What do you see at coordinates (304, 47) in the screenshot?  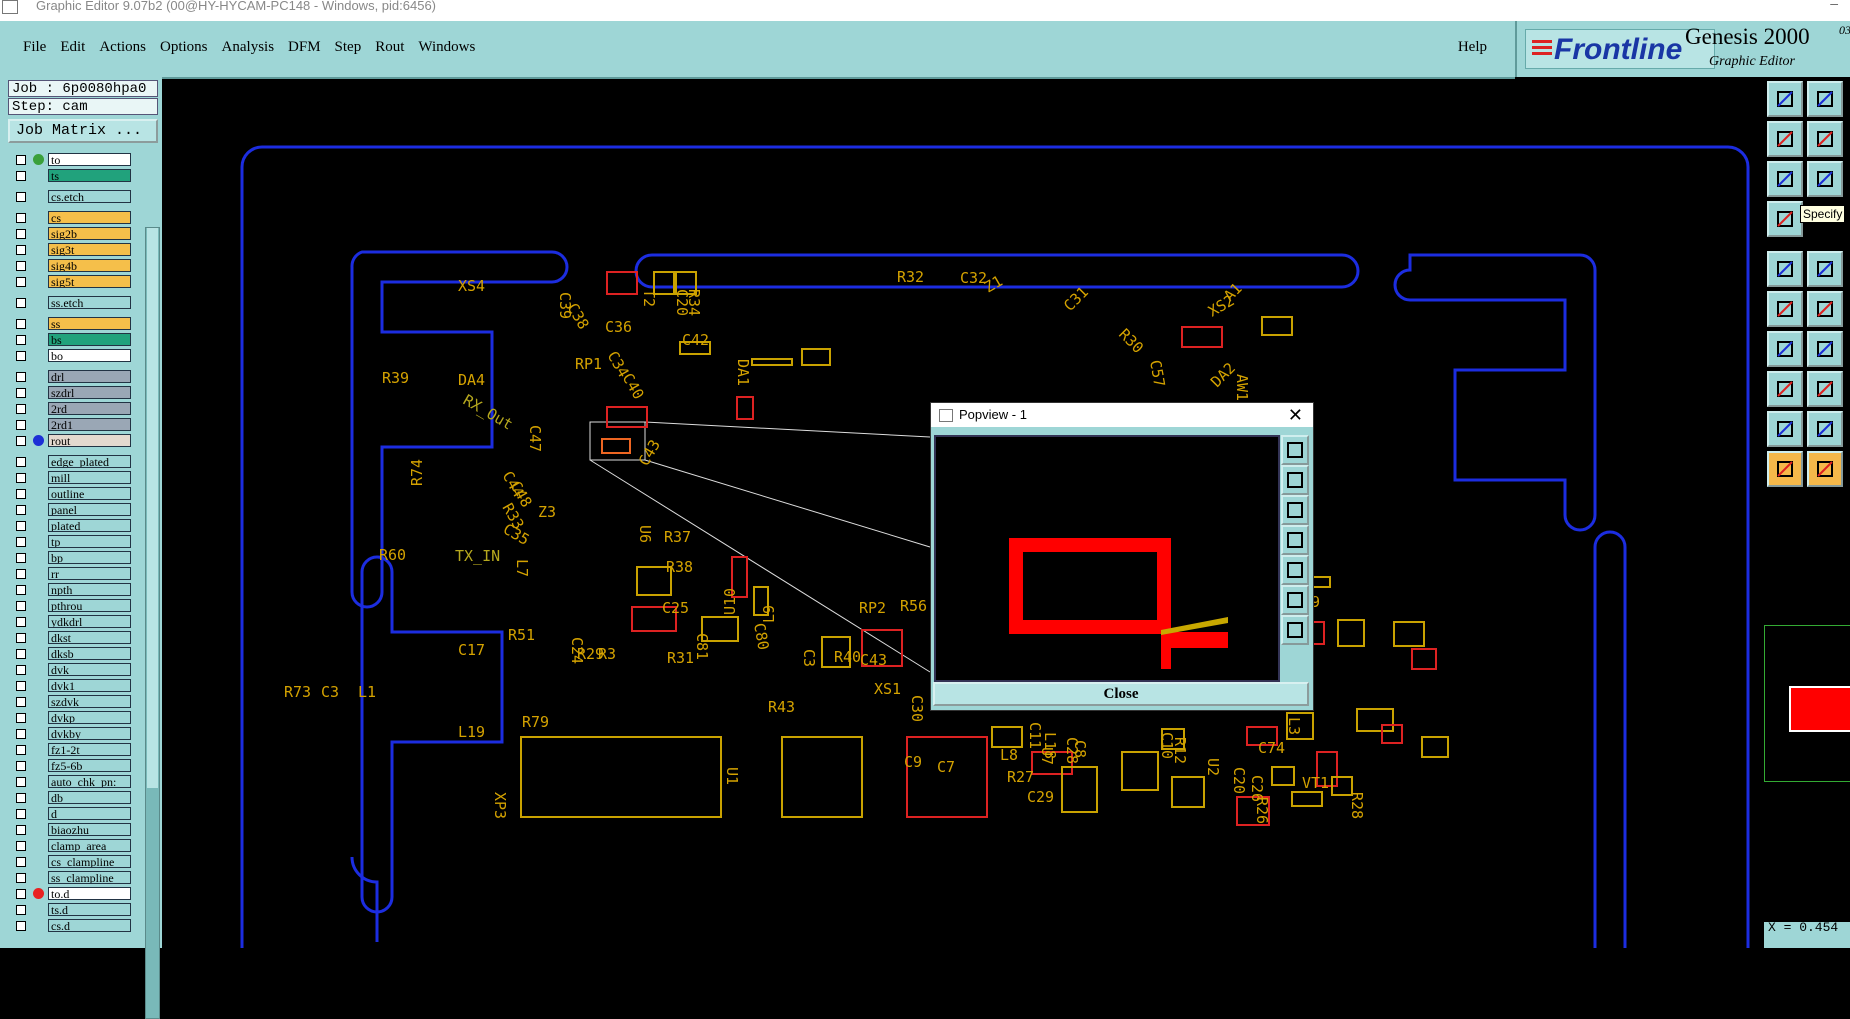 I see `menu-dfm: DFM` at bounding box center [304, 47].